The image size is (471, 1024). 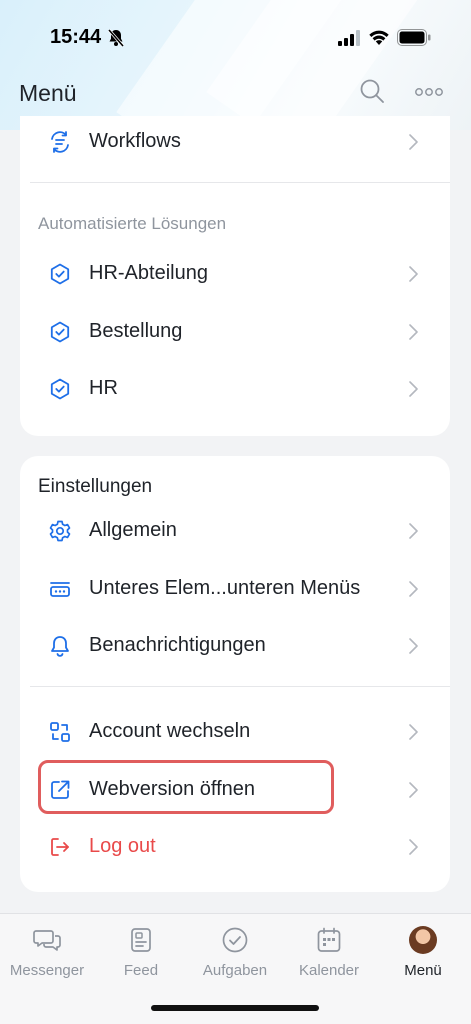 I want to click on chat-icon, so click(x=47, y=940).